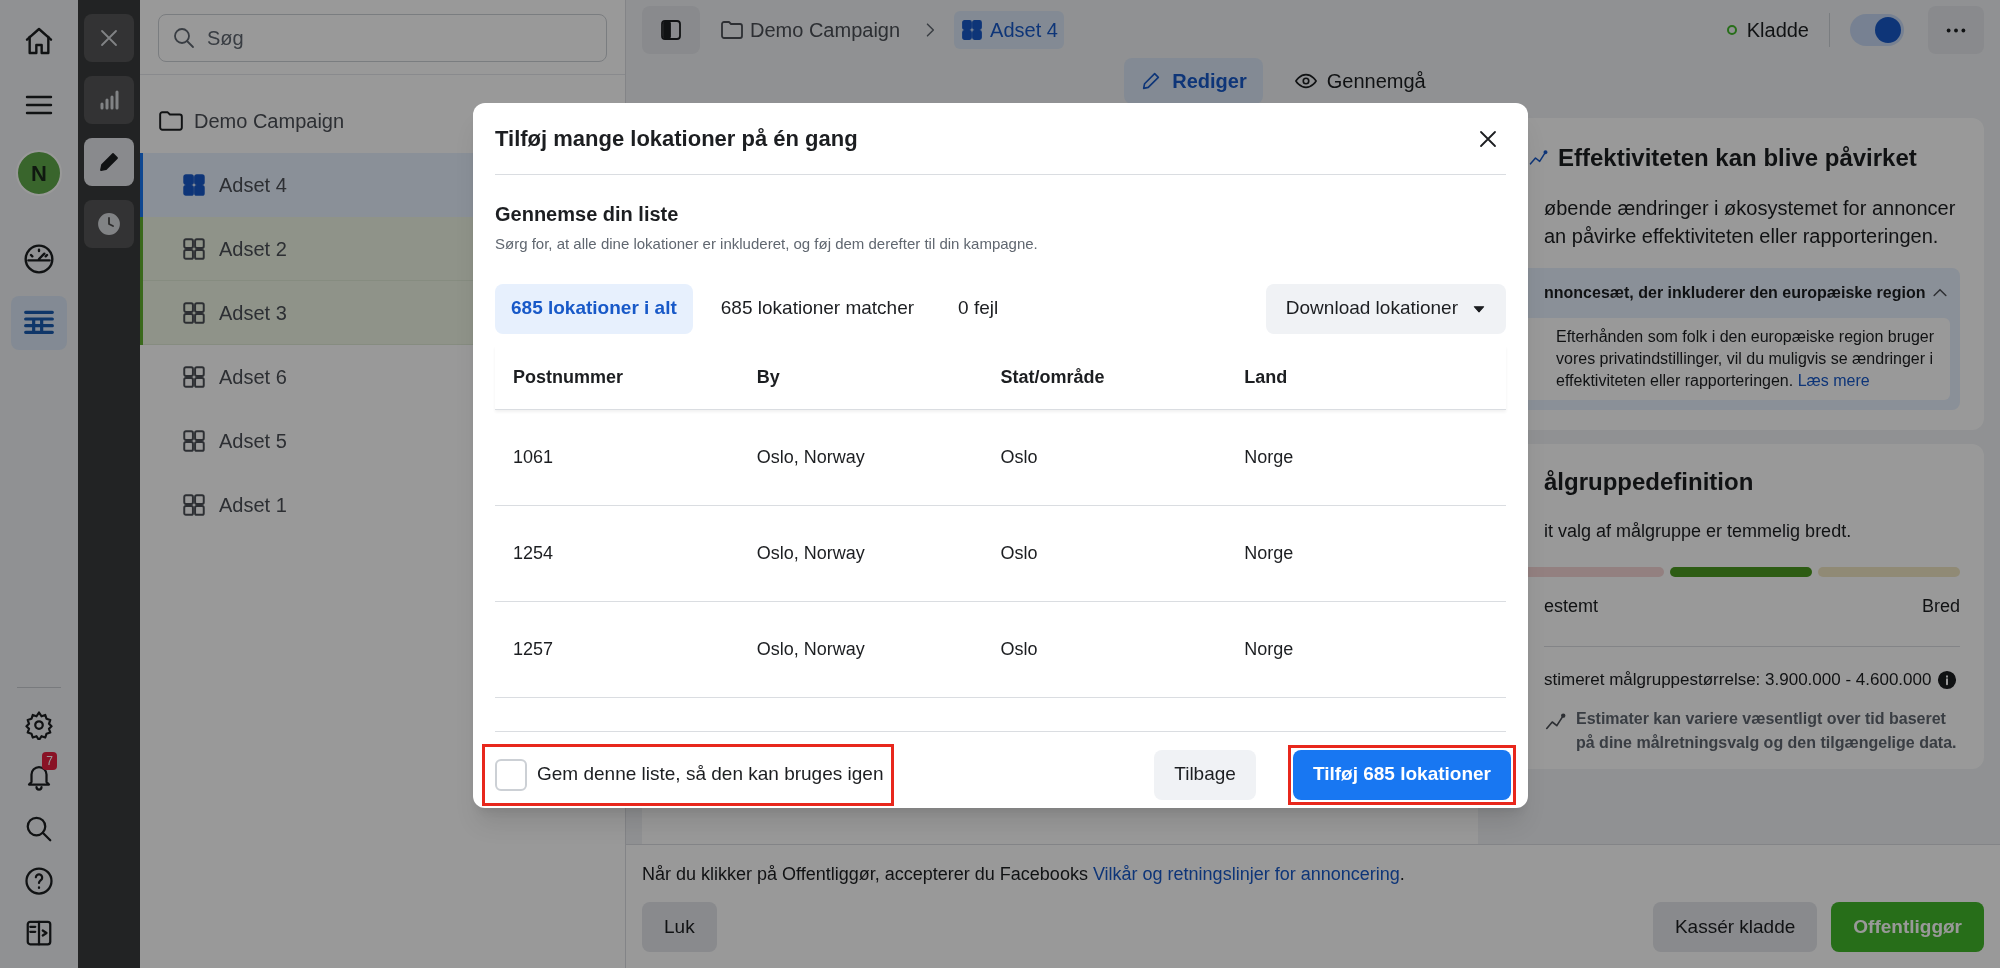 The image size is (2000, 968). I want to click on discard-draft-button: Kassér kladde, so click(1735, 927).